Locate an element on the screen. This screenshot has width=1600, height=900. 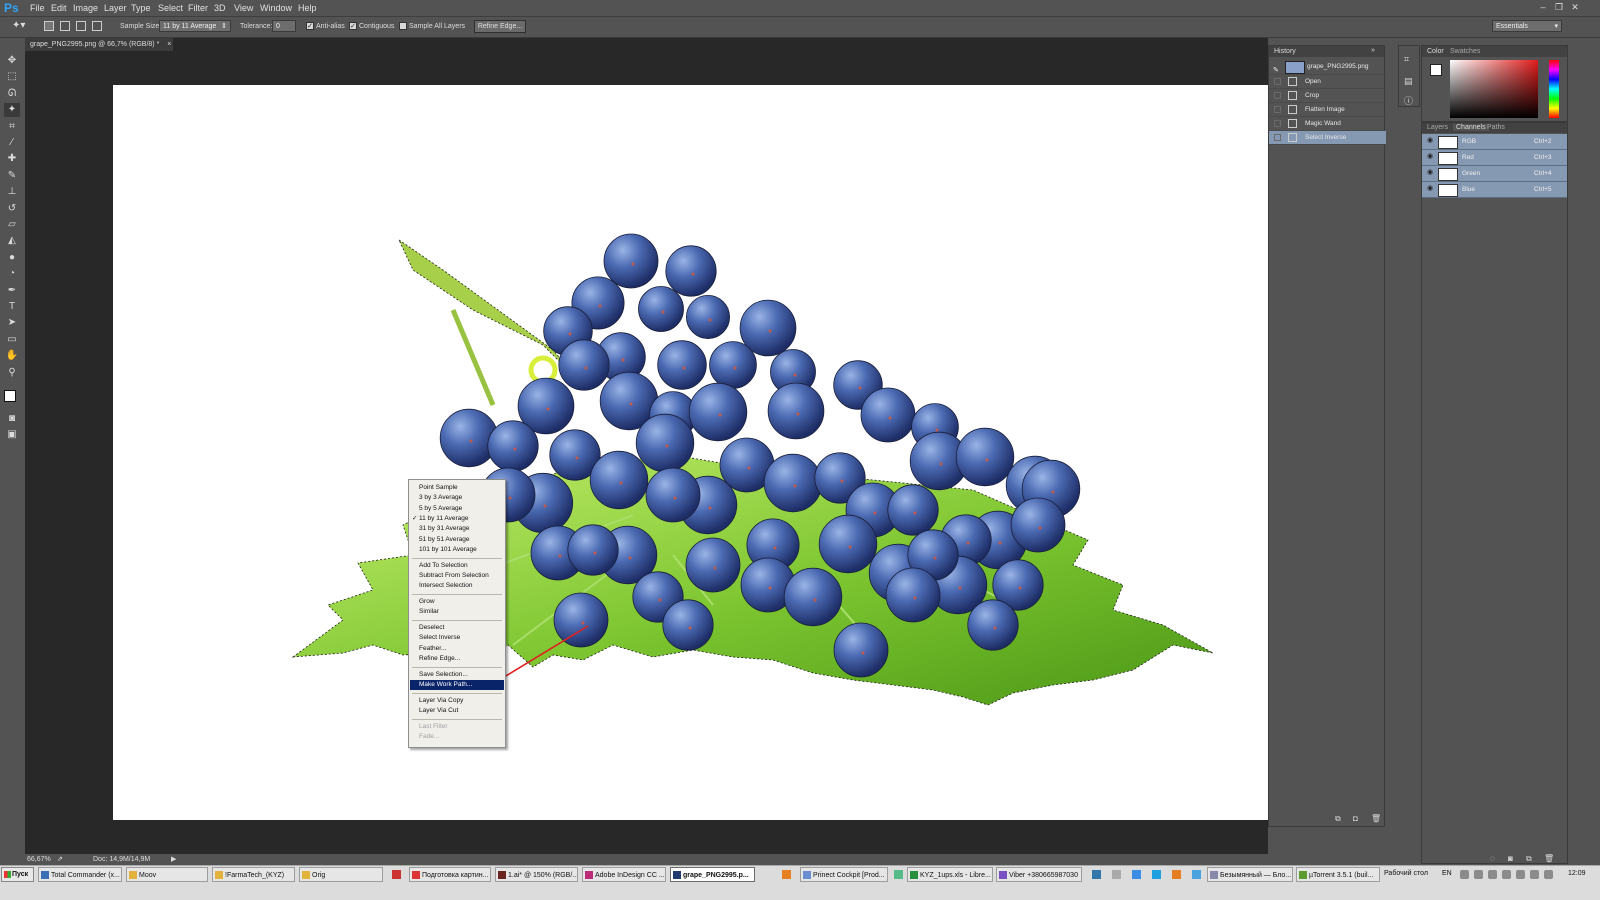
foreground-color-swatch is located at coordinates (10, 396).